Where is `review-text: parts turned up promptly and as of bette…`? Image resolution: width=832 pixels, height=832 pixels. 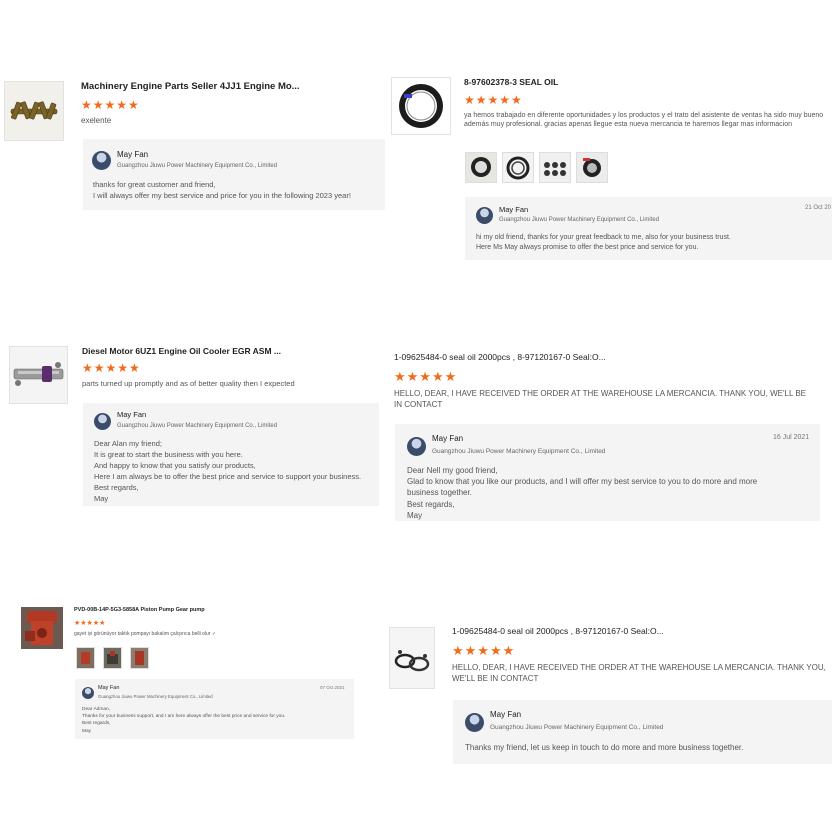
review-text: parts turned up promptly and as of bette… is located at coordinates (188, 383).